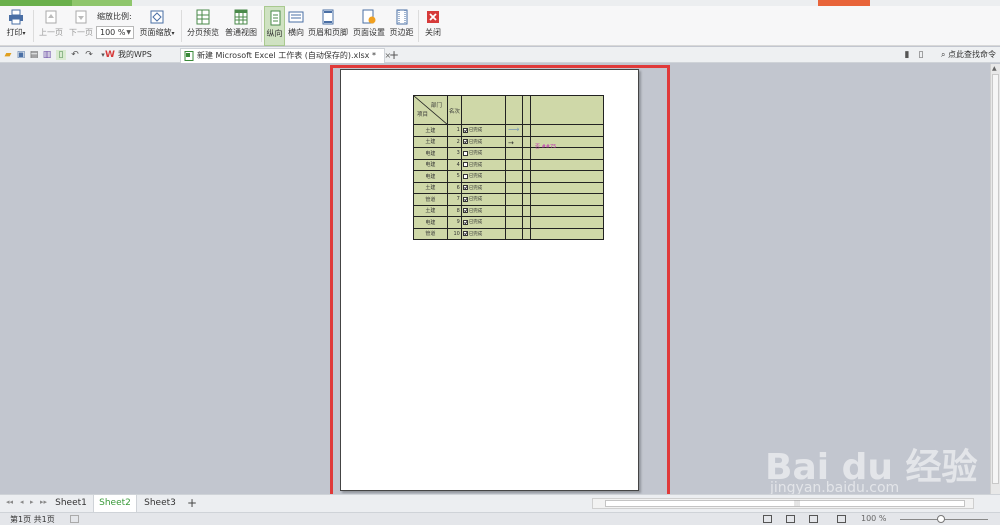 Image resolution: width=1000 pixels, height=525 pixels. What do you see at coordinates (508, 187) in the screenshot?
I see `table-row: 土建 6 已完成` at bounding box center [508, 187].